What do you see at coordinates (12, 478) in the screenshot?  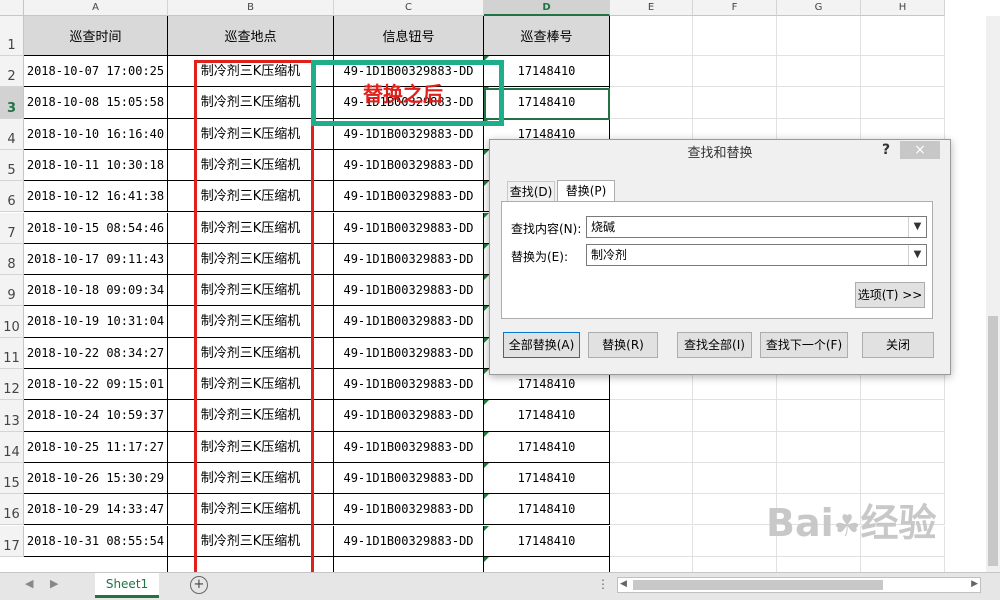 I see `row-header: 15` at bounding box center [12, 478].